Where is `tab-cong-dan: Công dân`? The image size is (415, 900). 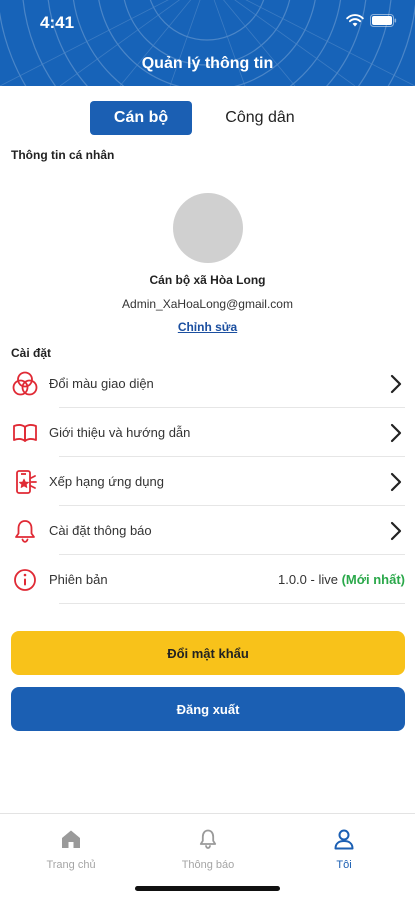 tab-cong-dan: Công dân is located at coordinates (260, 118).